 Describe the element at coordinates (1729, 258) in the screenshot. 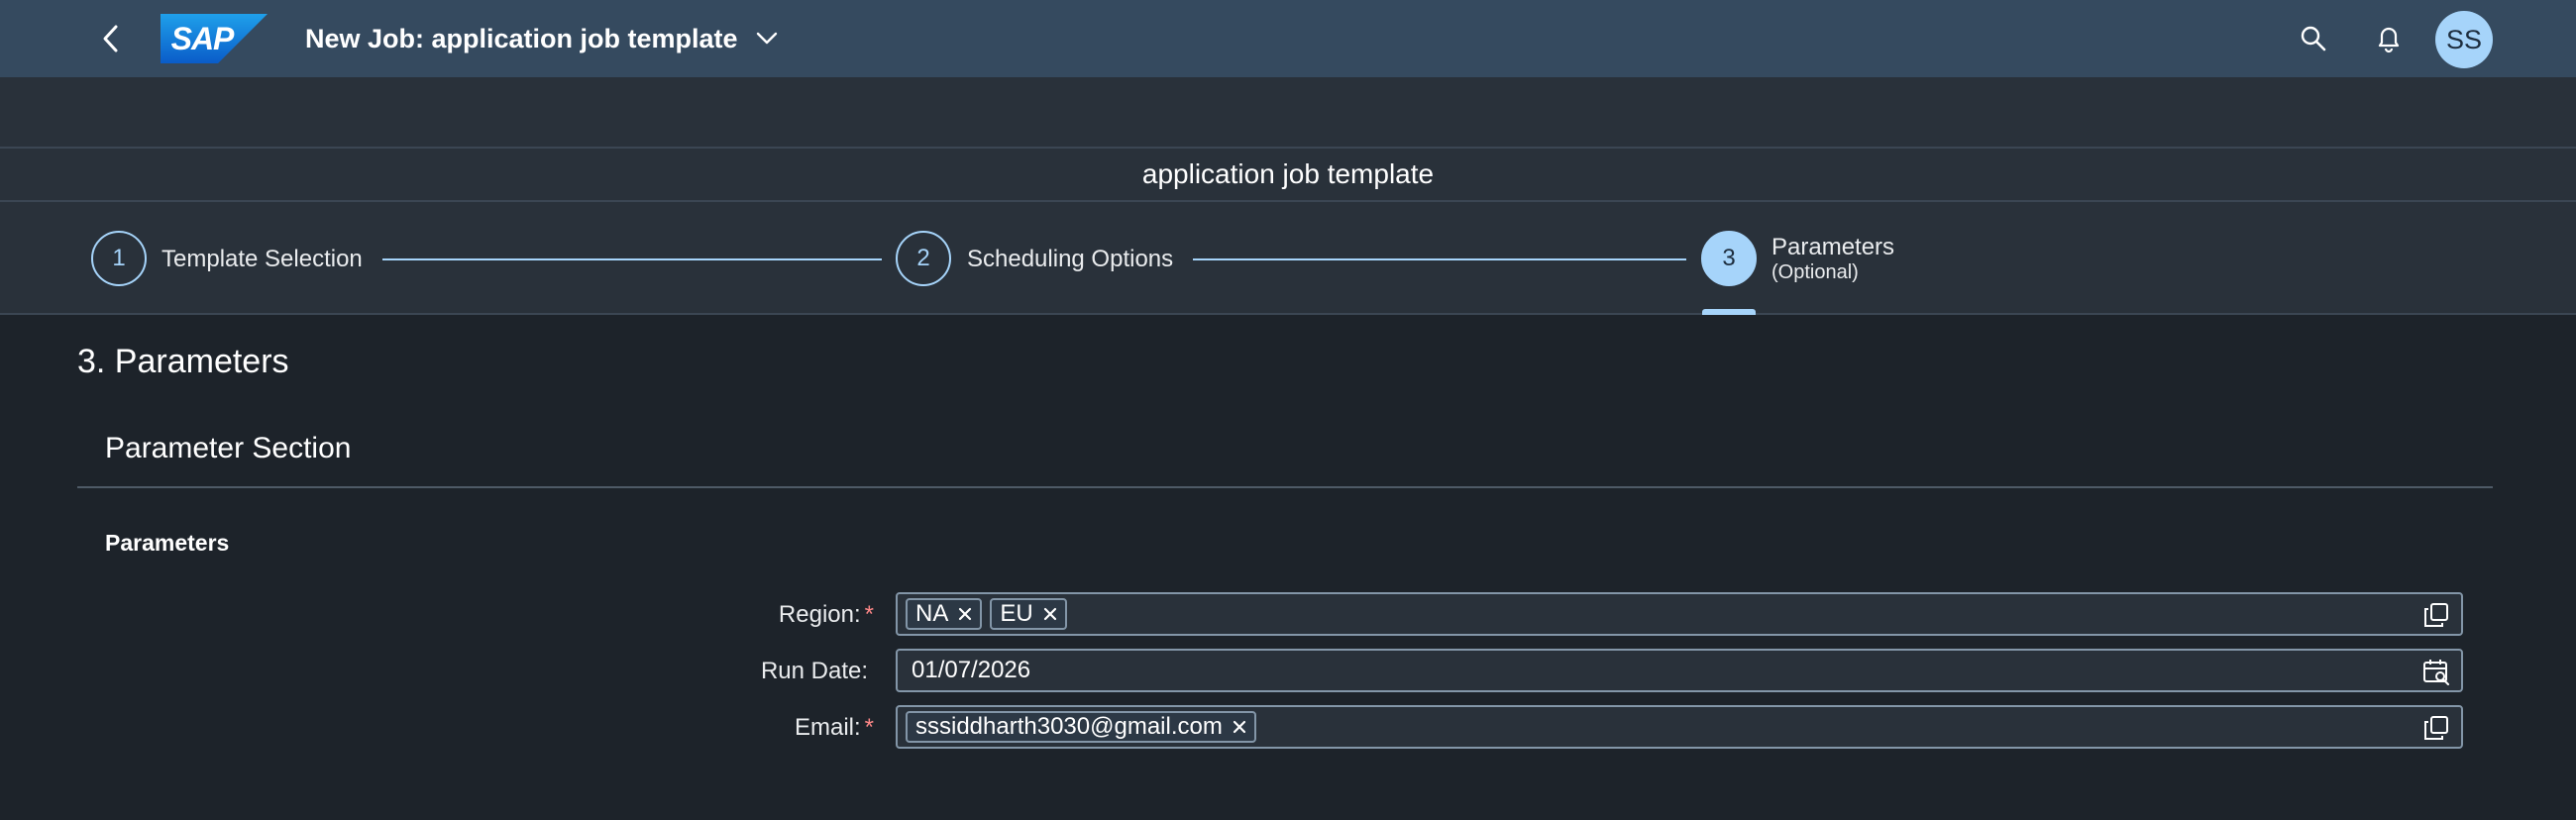

I see `wizard-step-3-number: 3` at that location.